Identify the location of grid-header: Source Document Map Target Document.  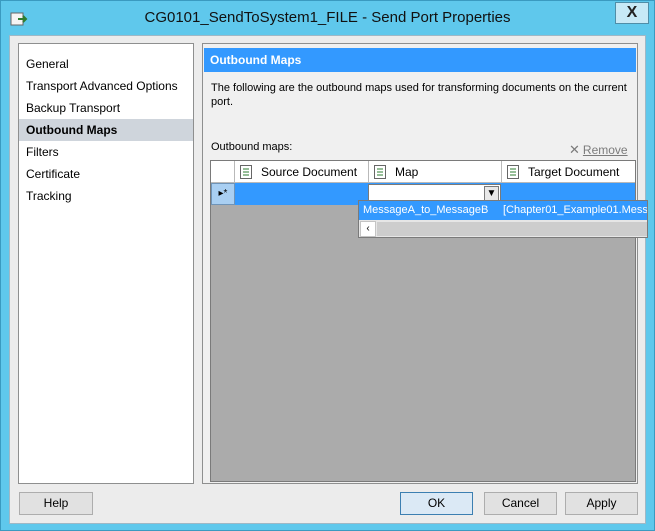
(423, 172).